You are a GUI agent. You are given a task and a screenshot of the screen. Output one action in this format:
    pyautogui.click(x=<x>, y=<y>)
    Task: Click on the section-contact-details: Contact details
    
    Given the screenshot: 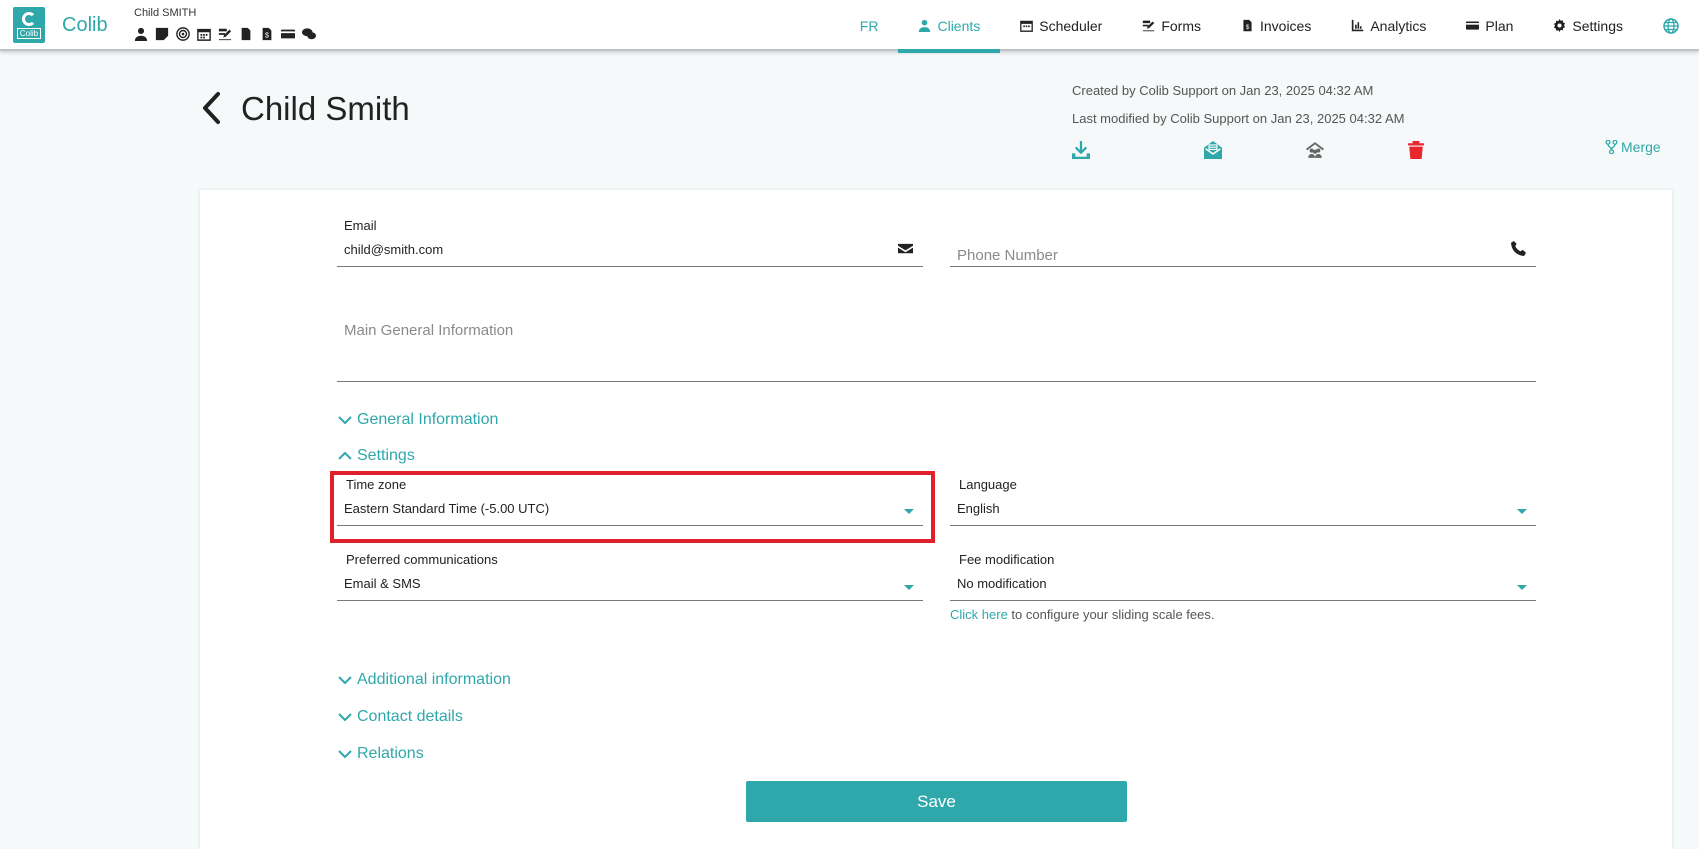 What is the action you would take?
    pyautogui.click(x=400, y=717)
    